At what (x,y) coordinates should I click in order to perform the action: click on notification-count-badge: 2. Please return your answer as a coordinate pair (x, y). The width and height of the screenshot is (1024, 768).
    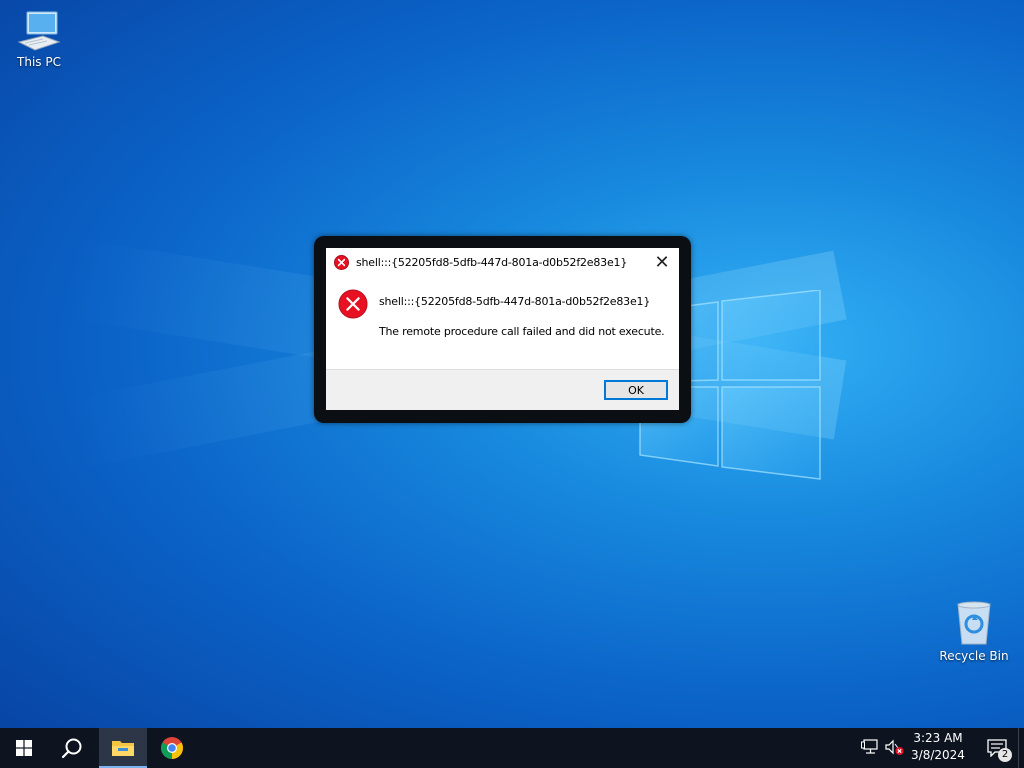
    Looking at the image, I should click on (1005, 755).